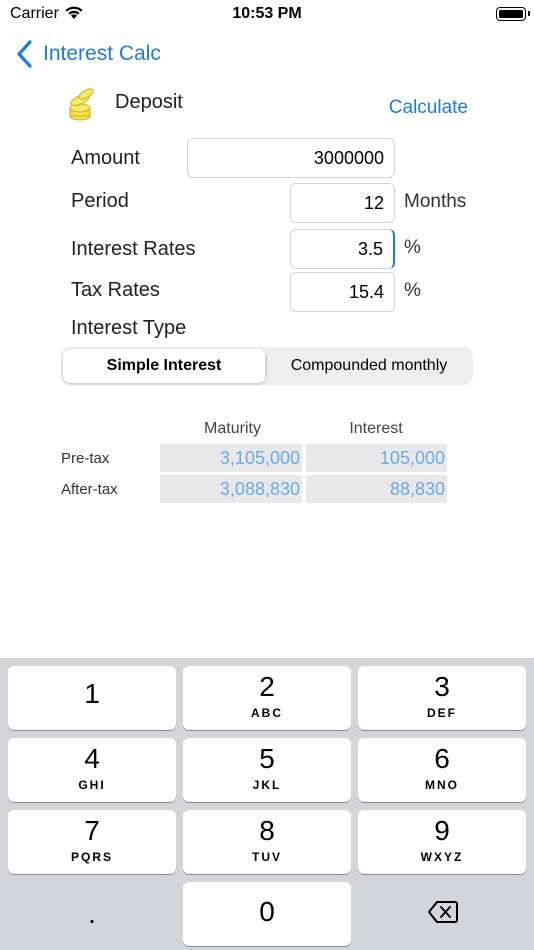  What do you see at coordinates (129, 328) in the screenshot?
I see `interest-type-label: Interest Type` at bounding box center [129, 328].